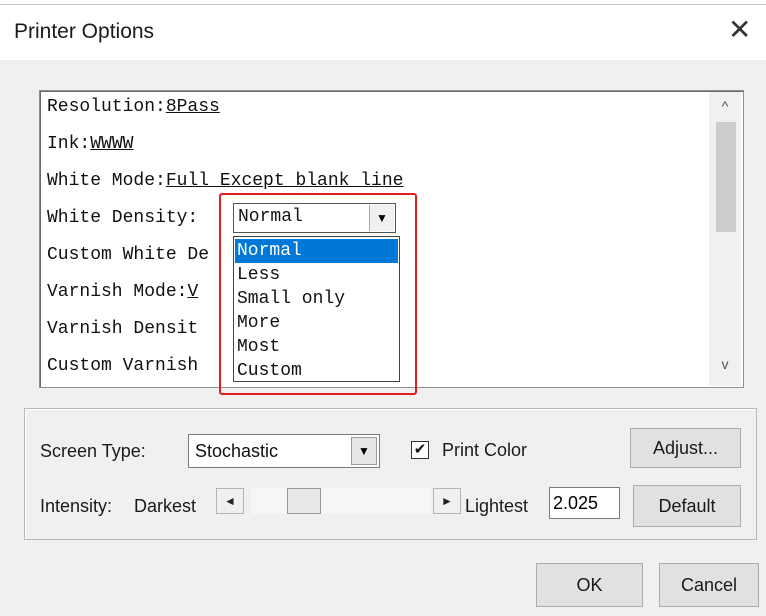  What do you see at coordinates (484, 450) in the screenshot?
I see `print-color-label: Print Color` at bounding box center [484, 450].